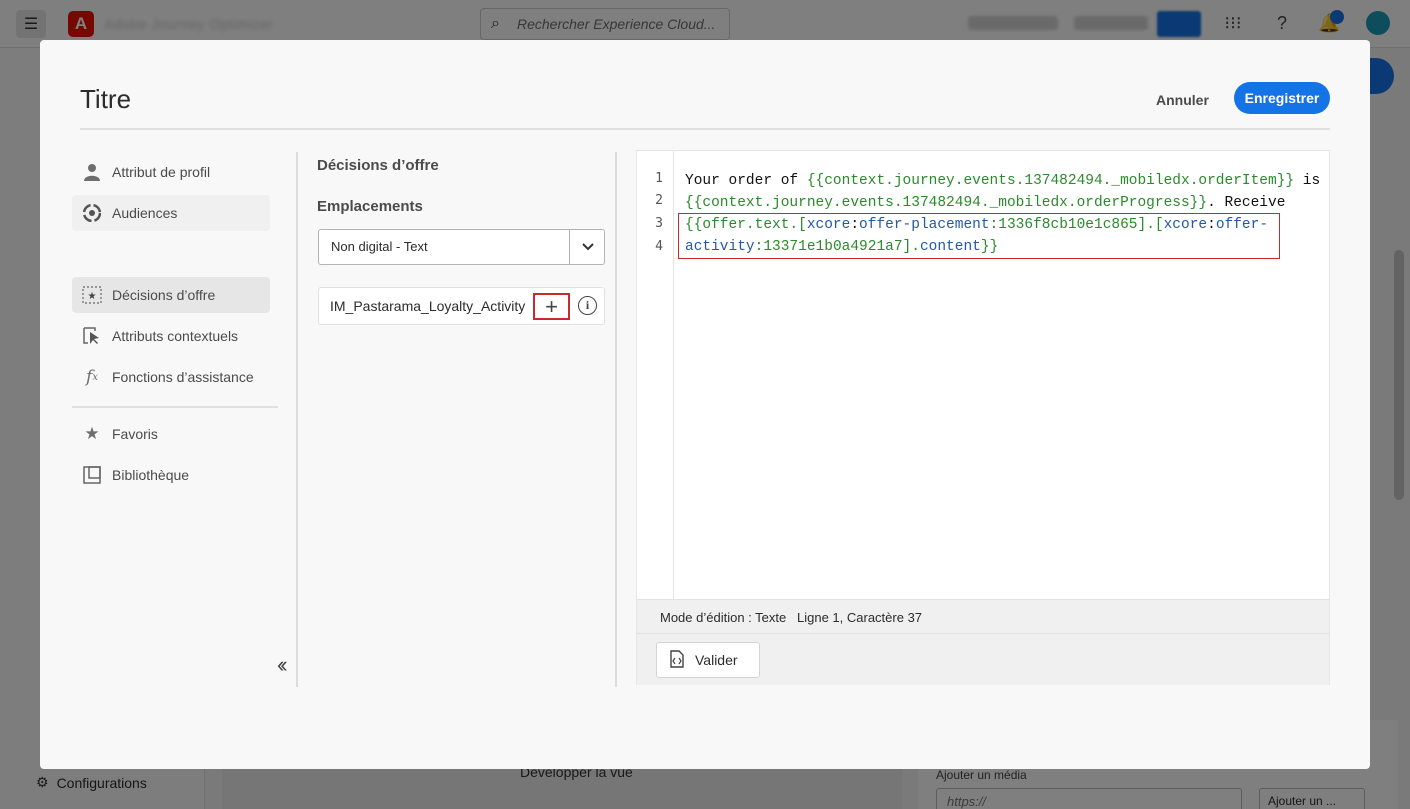  Describe the element at coordinates (705, 129) in the screenshot. I see `divider` at that location.